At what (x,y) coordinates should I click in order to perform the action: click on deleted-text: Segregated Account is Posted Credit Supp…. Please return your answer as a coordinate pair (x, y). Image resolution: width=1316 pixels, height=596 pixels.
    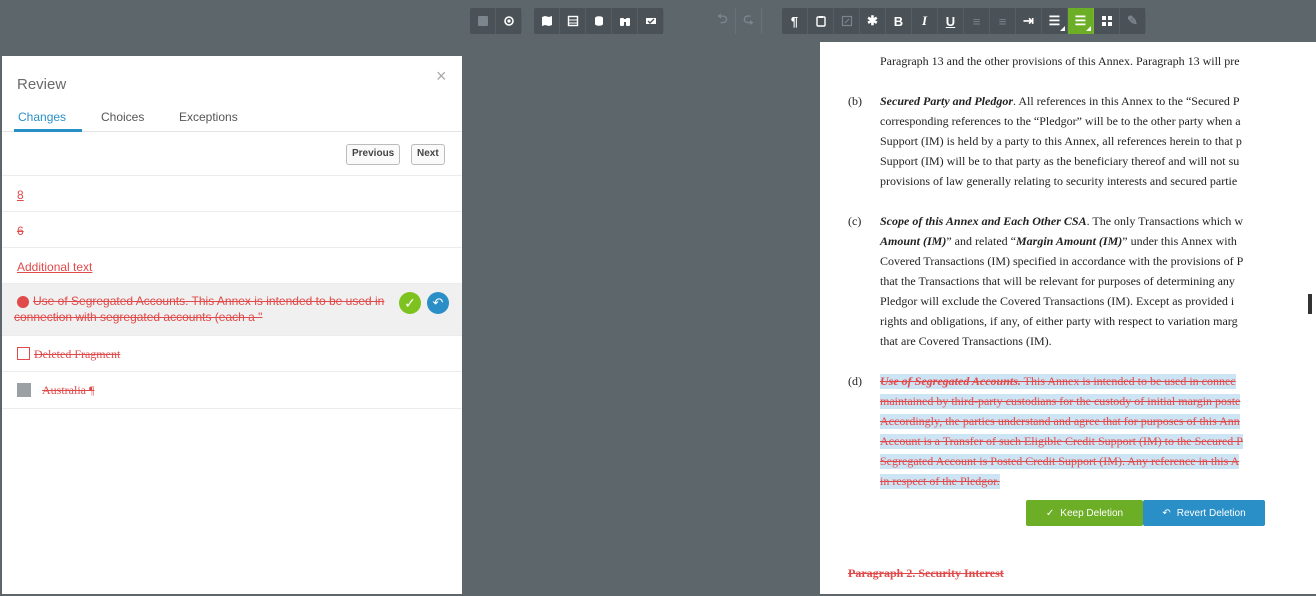
    Looking at the image, I should click on (1060, 461).